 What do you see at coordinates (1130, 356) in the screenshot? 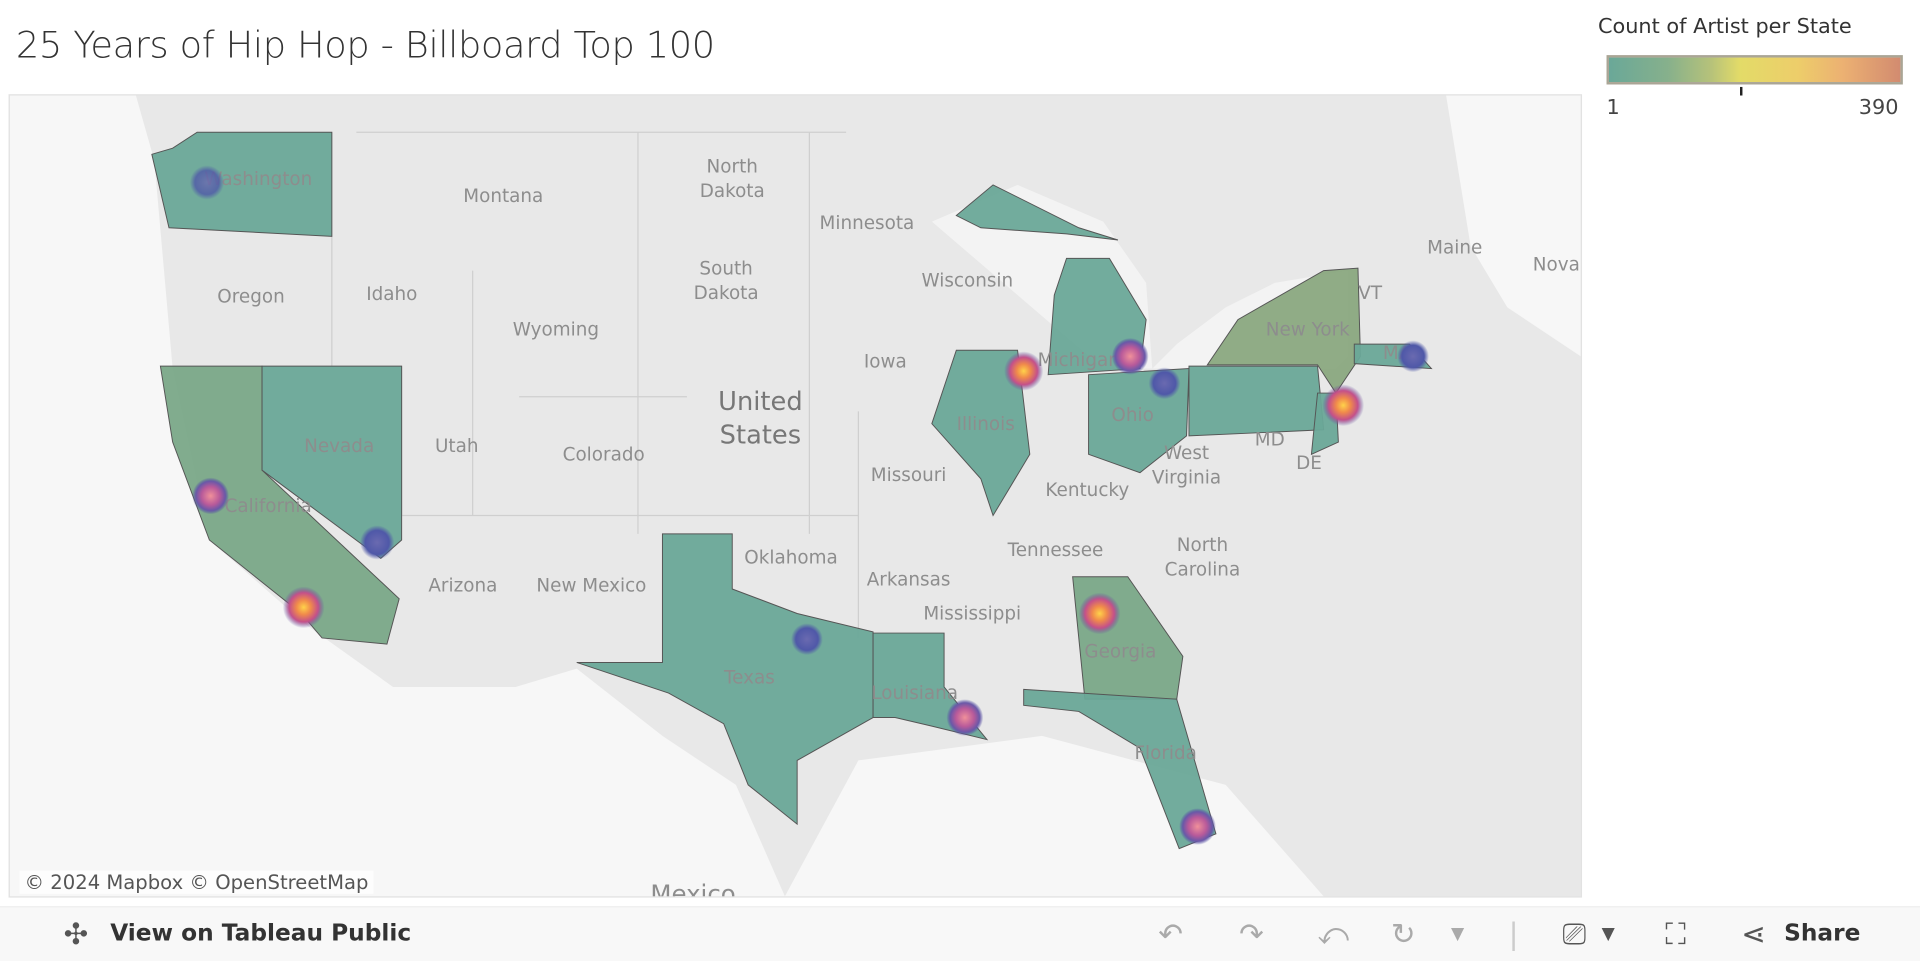
I see `hotspot-detroit` at bounding box center [1130, 356].